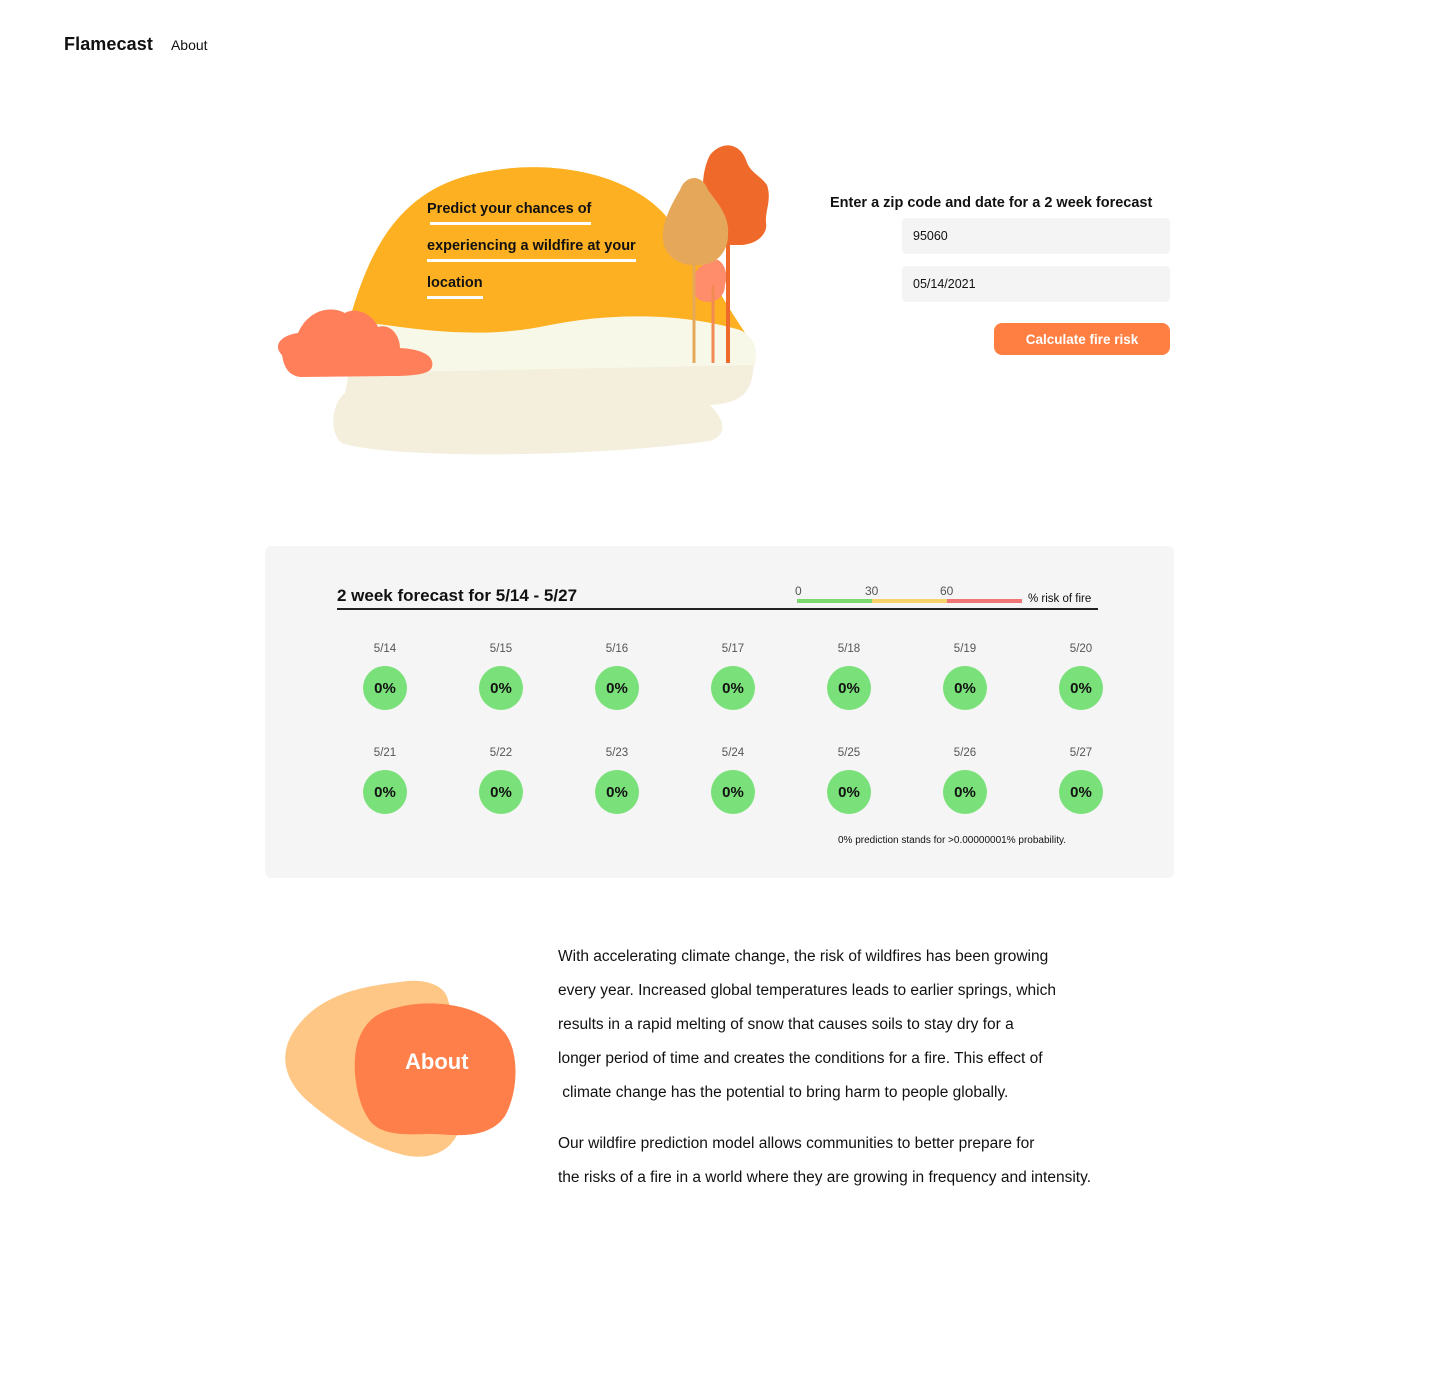  I want to click on forecast-day: 5/24 0%, so click(733, 780).